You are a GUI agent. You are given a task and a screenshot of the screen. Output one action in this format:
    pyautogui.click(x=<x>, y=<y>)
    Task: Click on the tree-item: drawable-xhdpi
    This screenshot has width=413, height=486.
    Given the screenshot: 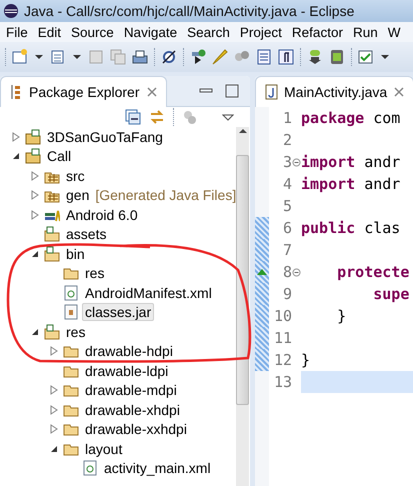 What is the action you would take?
    pyautogui.click(x=132, y=409)
    